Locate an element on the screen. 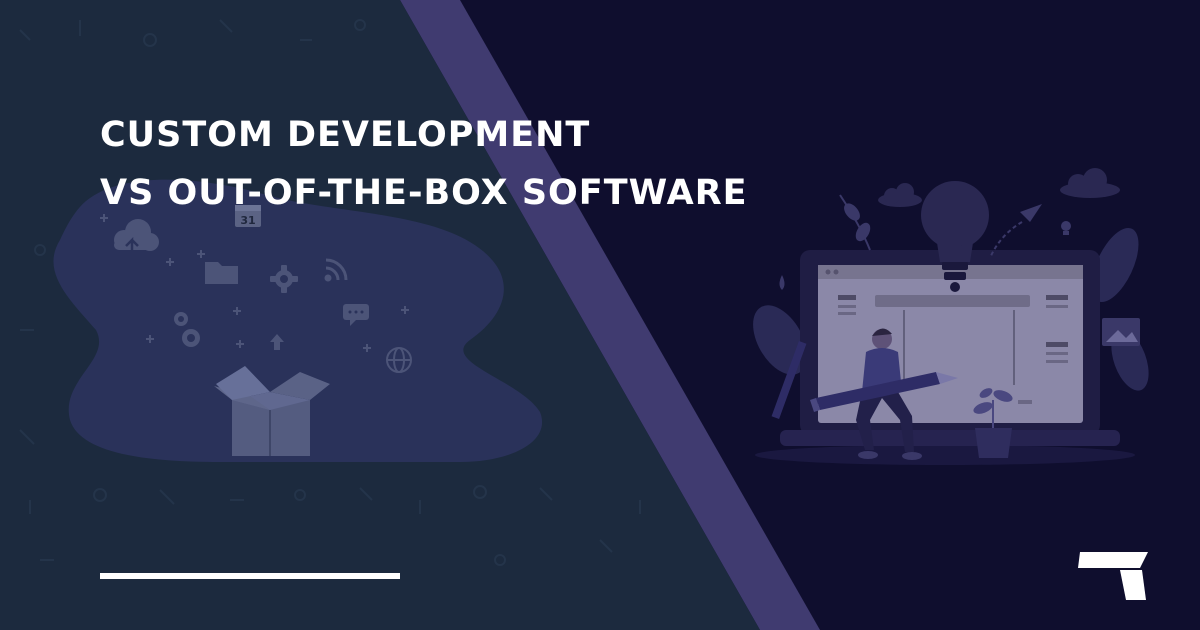  image-icon is located at coordinates (1121, 332).